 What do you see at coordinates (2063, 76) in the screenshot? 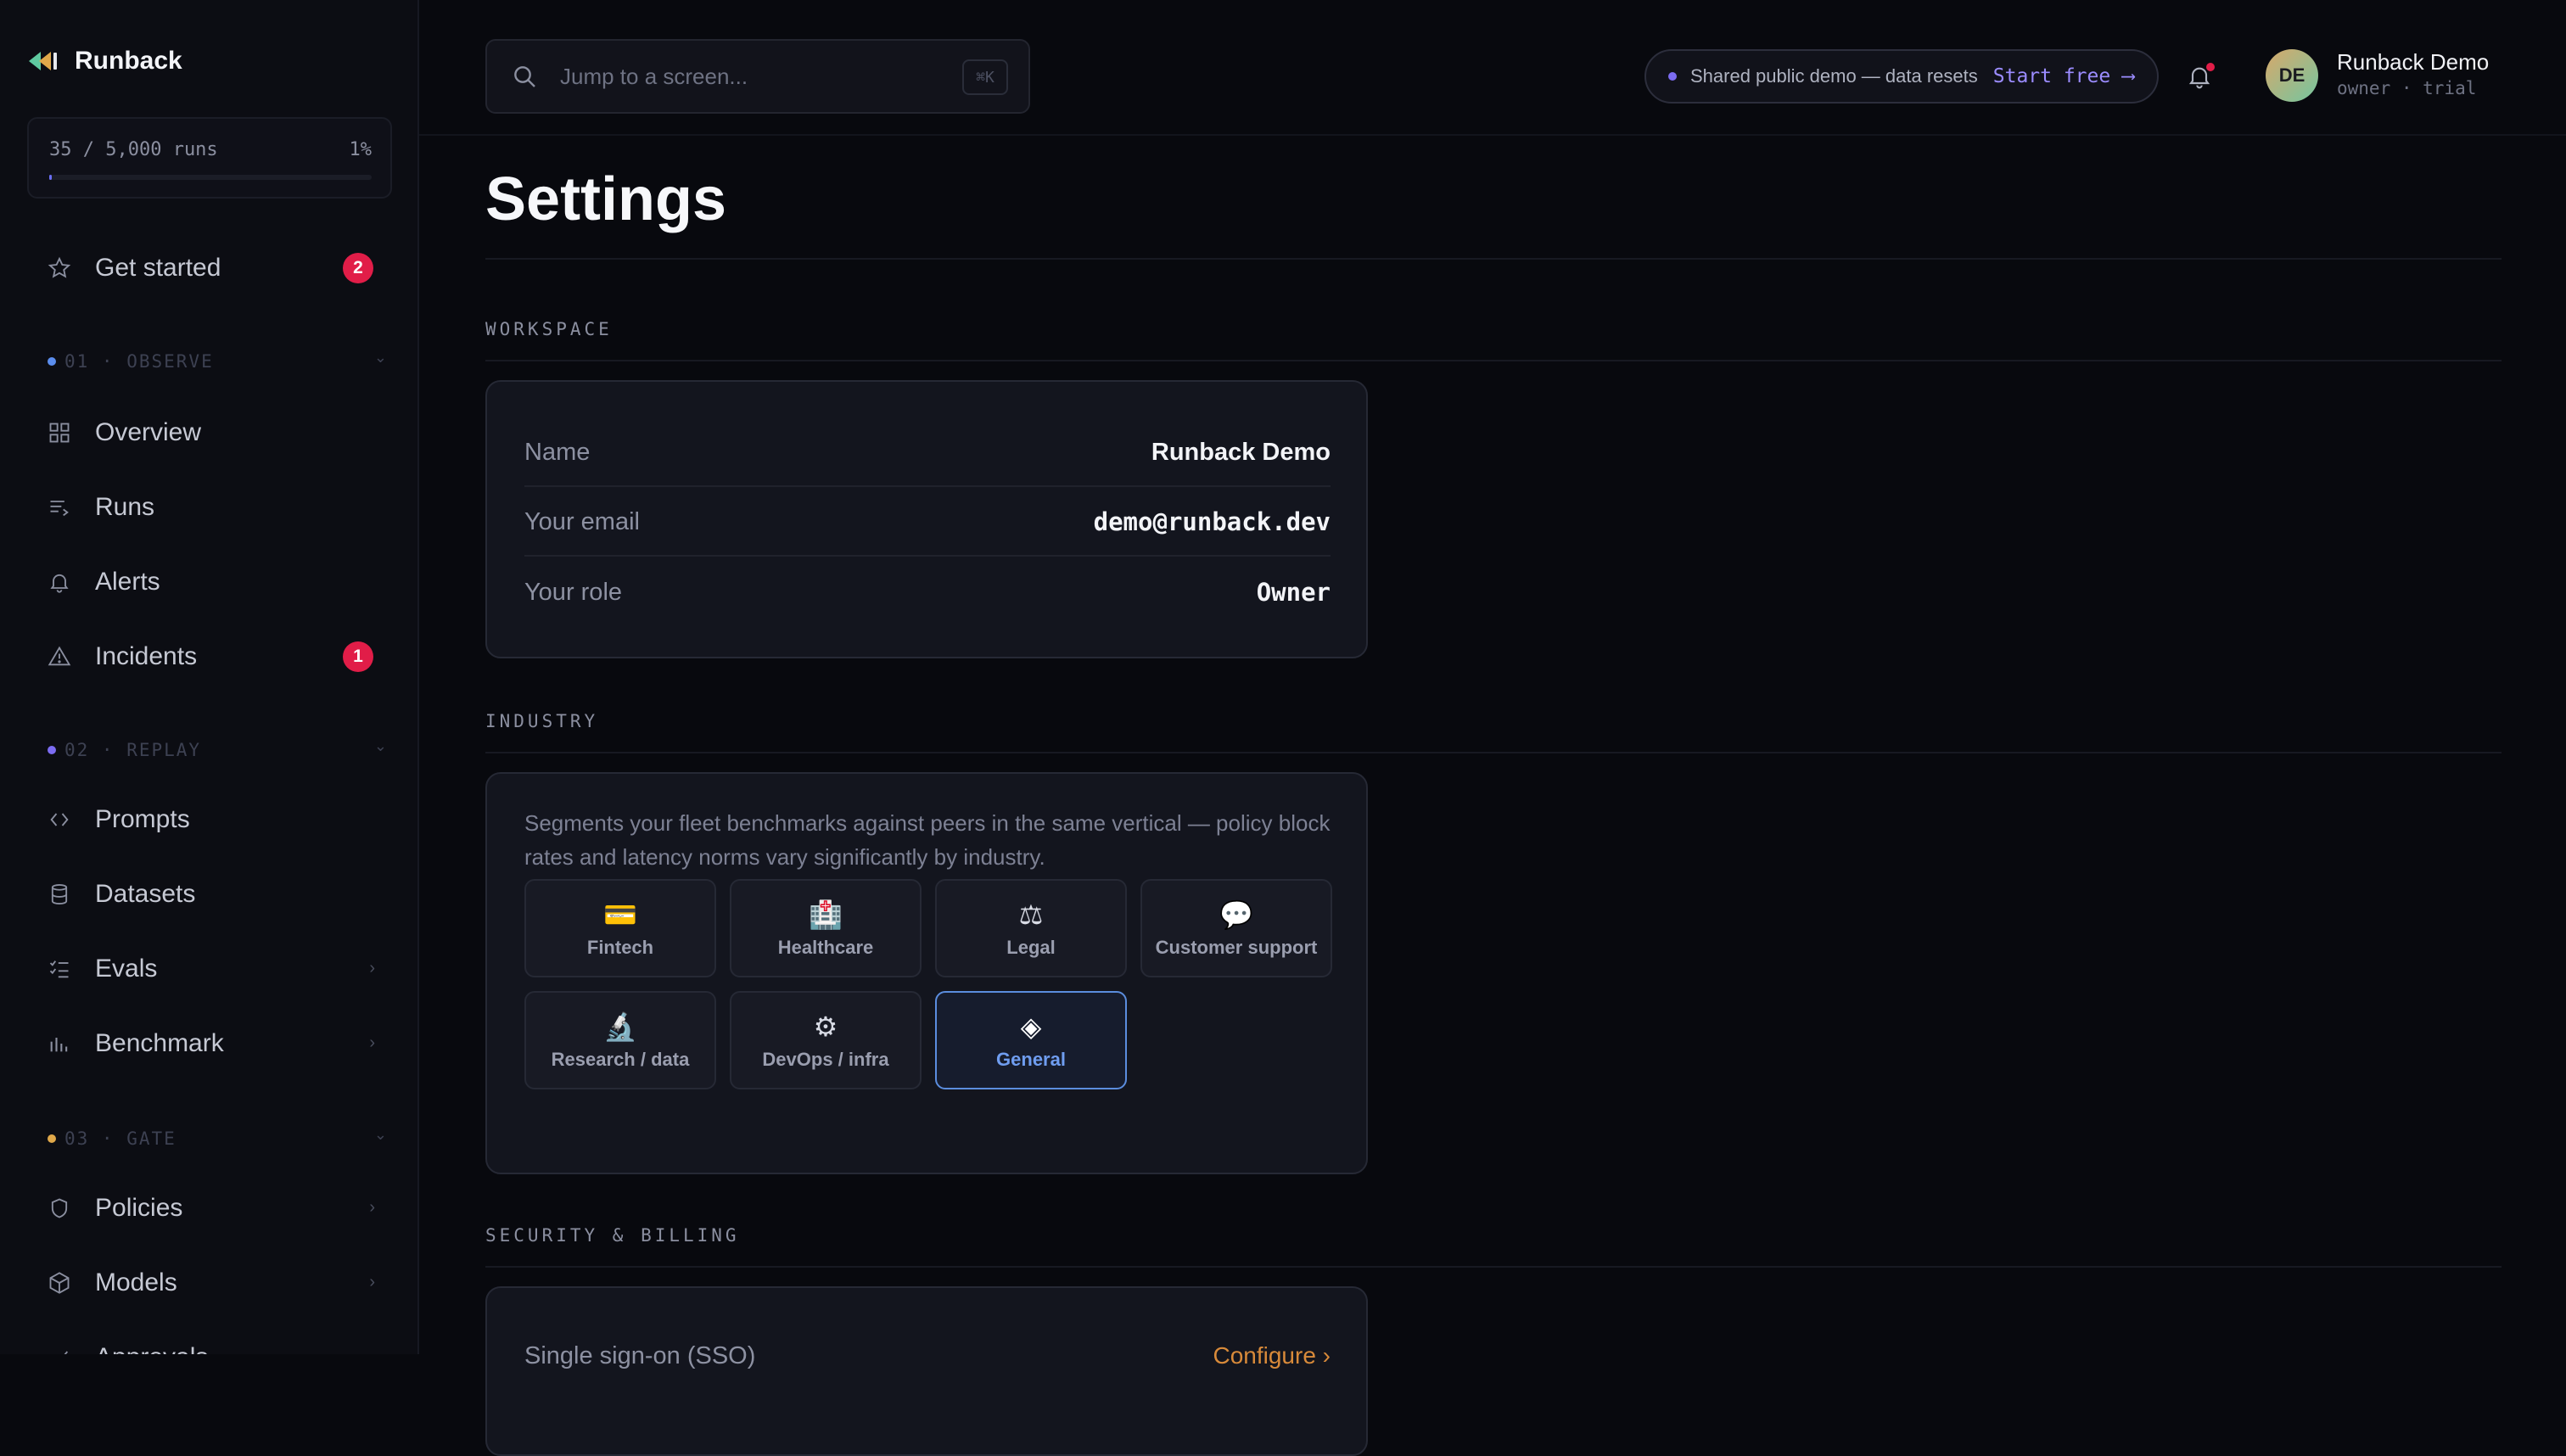
I see `start-free-link: Start free ⟶` at bounding box center [2063, 76].